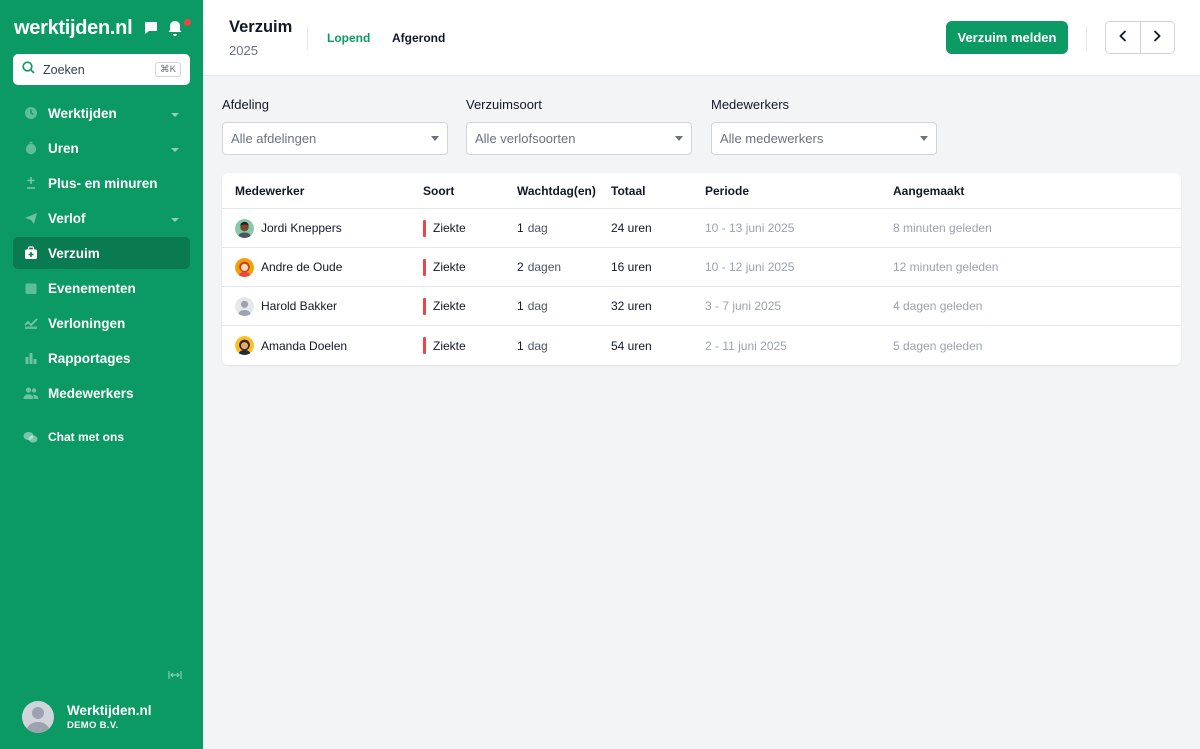 The image size is (1200, 749). Describe the element at coordinates (772, 138) in the screenshot. I see `select-value: Alle medewerkers` at that location.